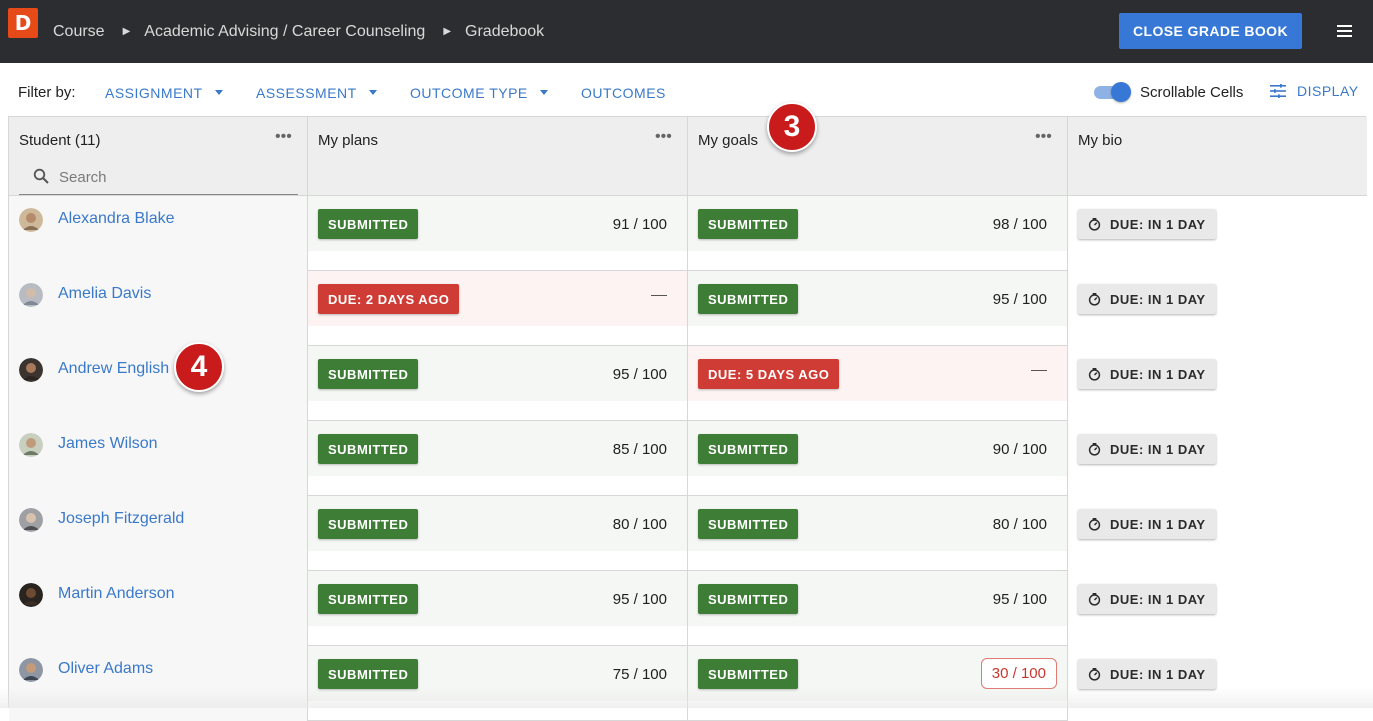 Image resolution: width=1373 pixels, height=721 pixels. I want to click on breadcrumb-course: Course, so click(79, 32).